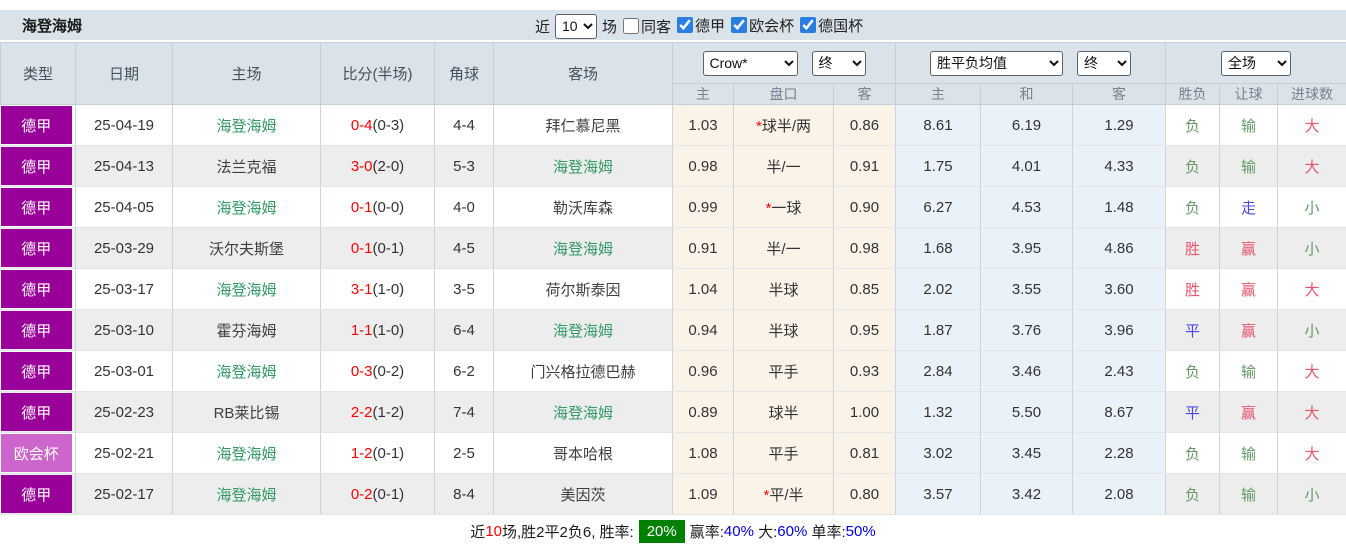  I want to click on away-team-link: 荷尔斯泰因, so click(582, 290).